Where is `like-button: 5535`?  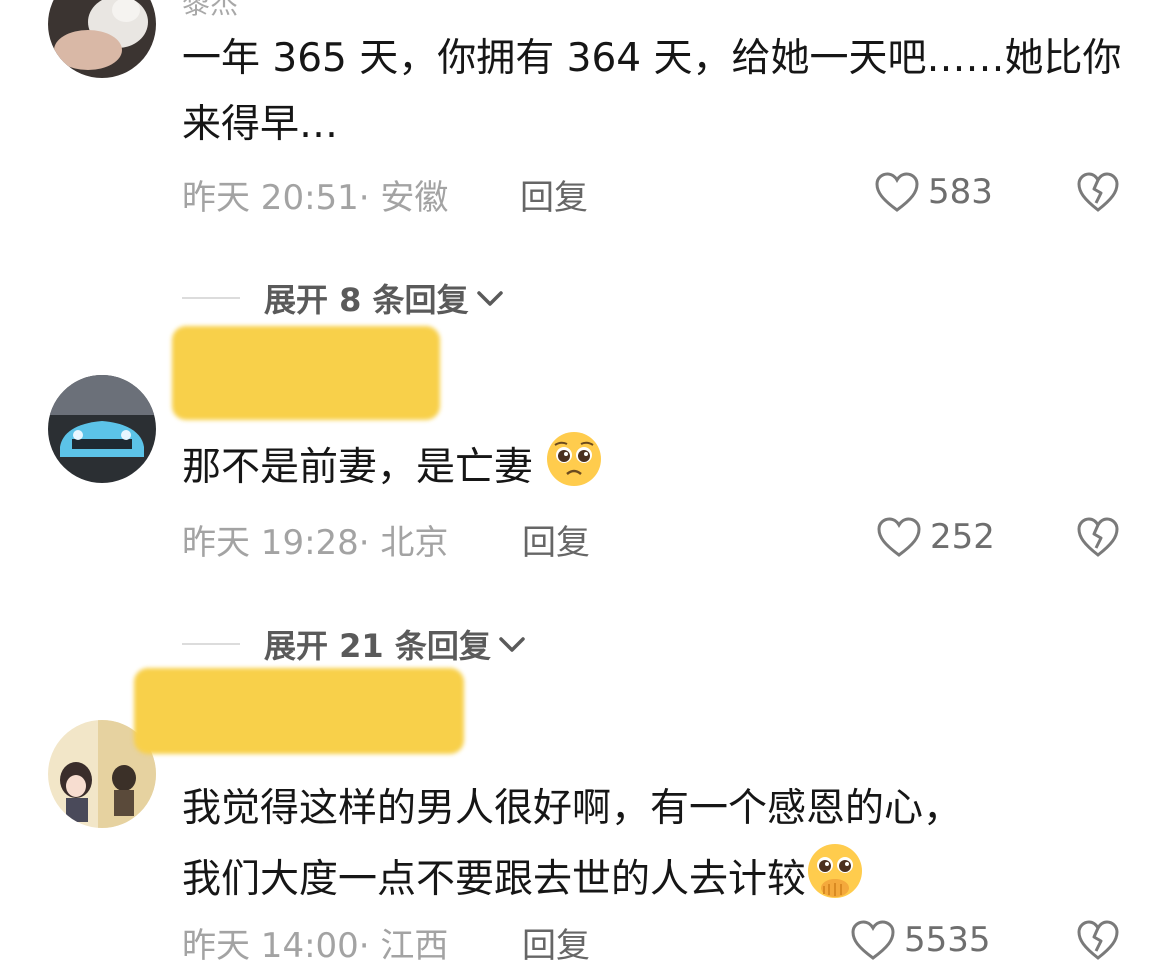 like-button: 5535 is located at coordinates (920, 940).